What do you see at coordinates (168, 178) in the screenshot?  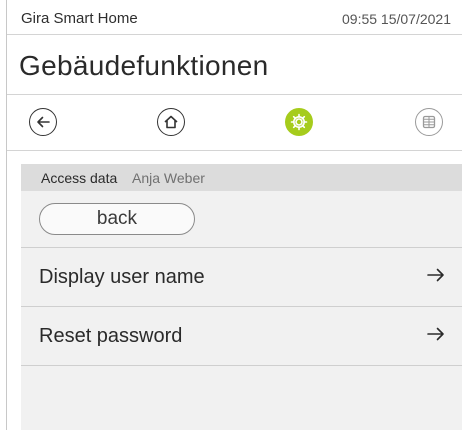 I see `section-value: Anja Weber` at bounding box center [168, 178].